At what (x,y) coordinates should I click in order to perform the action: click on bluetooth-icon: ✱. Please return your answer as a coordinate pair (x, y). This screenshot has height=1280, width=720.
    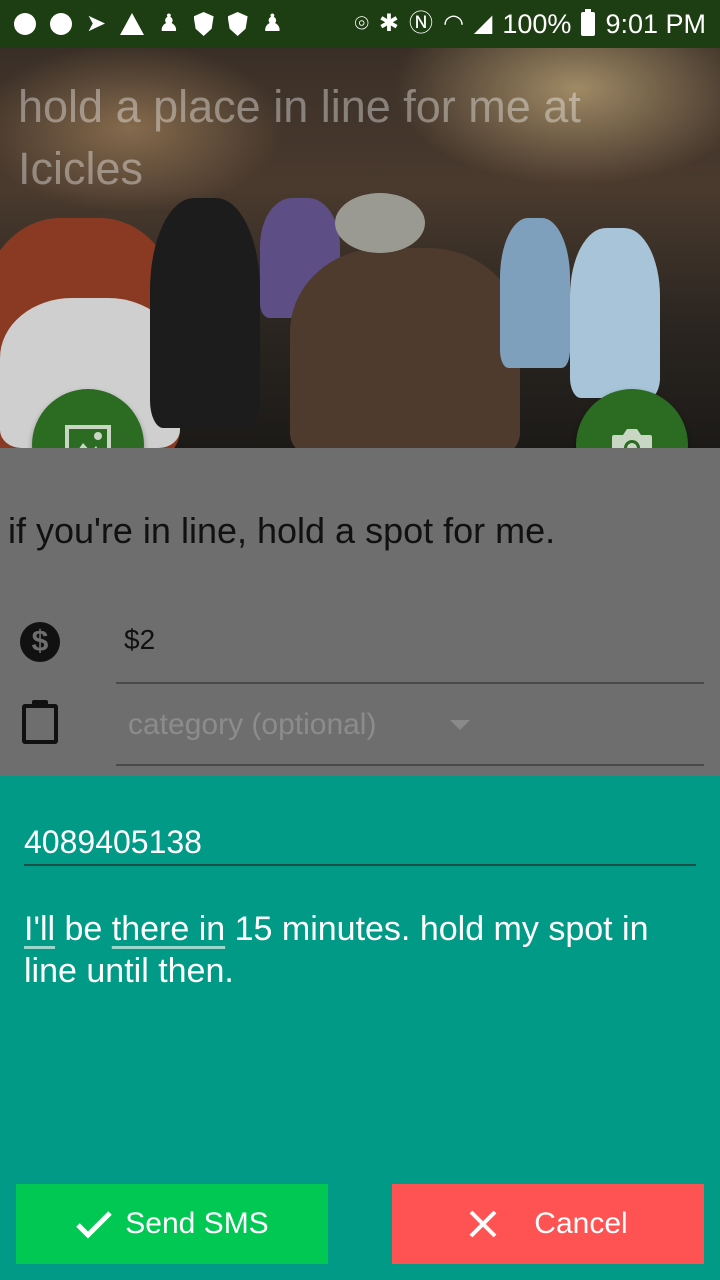
    Looking at the image, I should click on (388, 23).